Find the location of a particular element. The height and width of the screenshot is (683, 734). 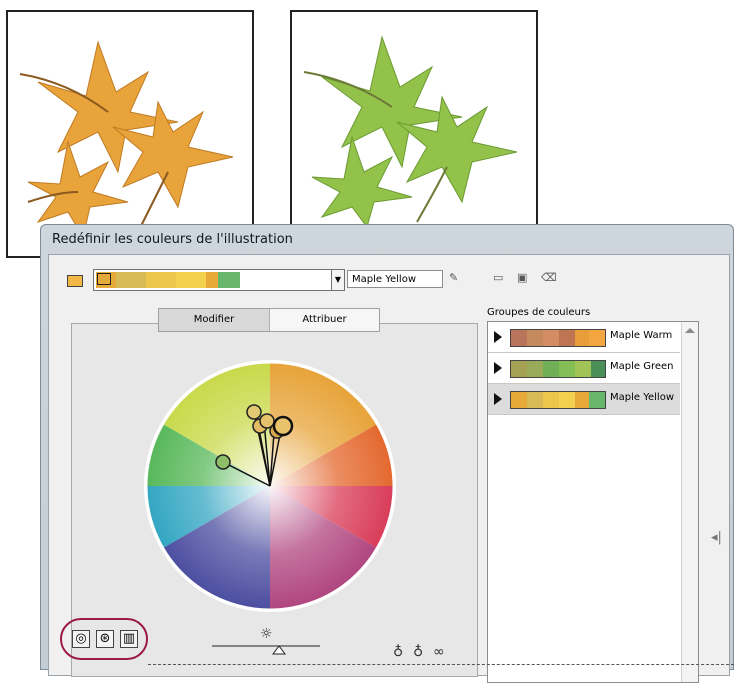

selected-color-marker is located at coordinates (104, 279).